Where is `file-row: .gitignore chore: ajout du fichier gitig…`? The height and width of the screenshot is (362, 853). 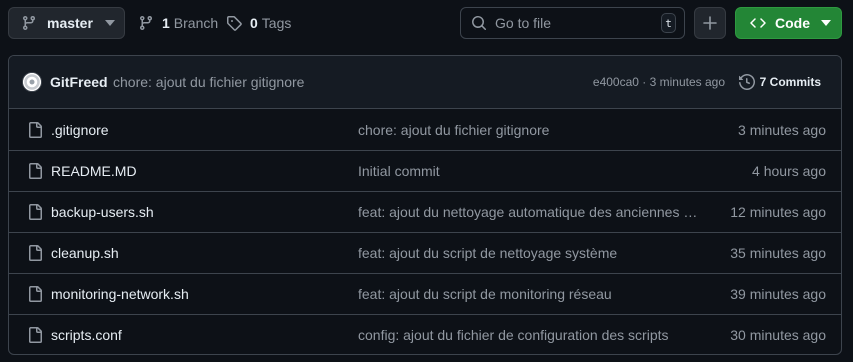 file-row: .gitignore chore: ajout du fichier gitig… is located at coordinates (425, 129).